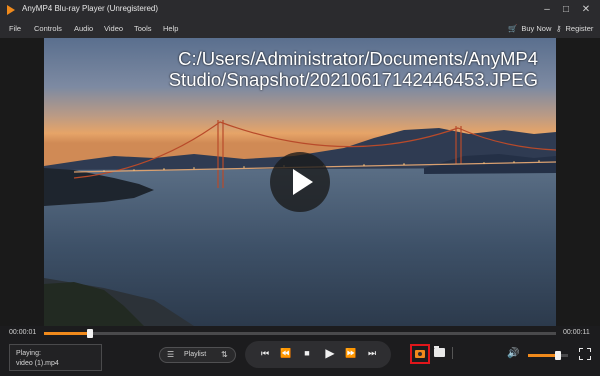 The width and height of the screenshot is (600, 376). I want to click on progress-slider, so click(300, 333).